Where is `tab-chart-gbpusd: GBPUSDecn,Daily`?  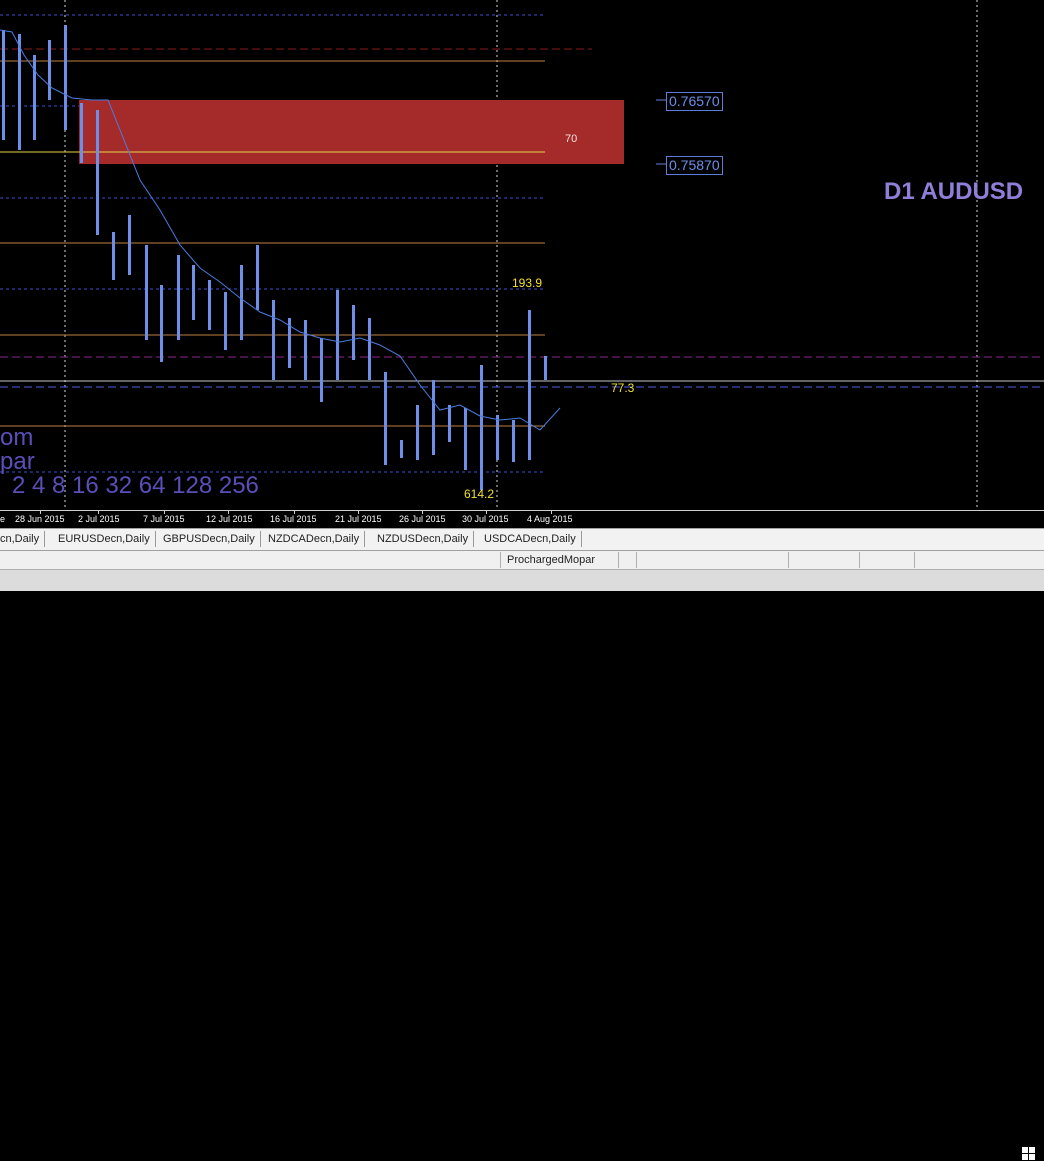 tab-chart-gbpusd: GBPUSDecn,Daily is located at coordinates (209, 539).